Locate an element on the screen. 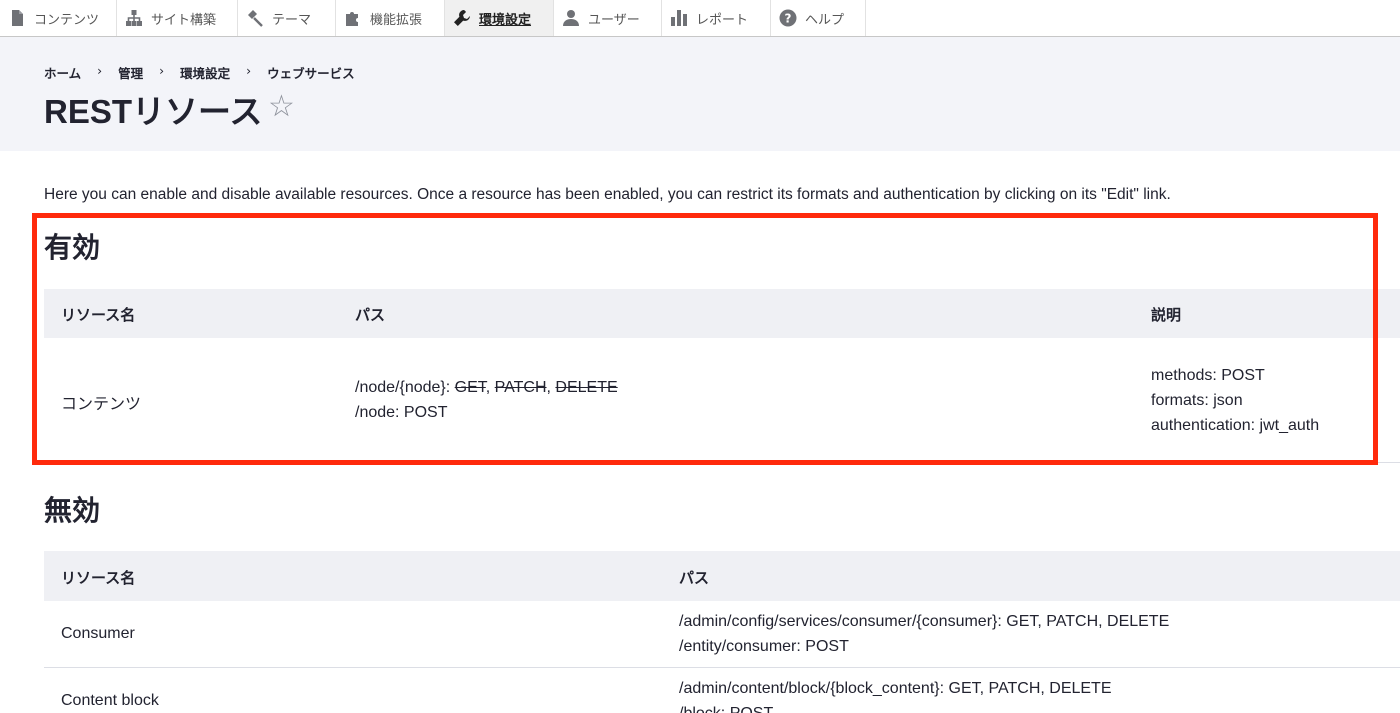 The width and height of the screenshot is (1400, 713). toolbar-item-people: ユーザー is located at coordinates (608, 18).